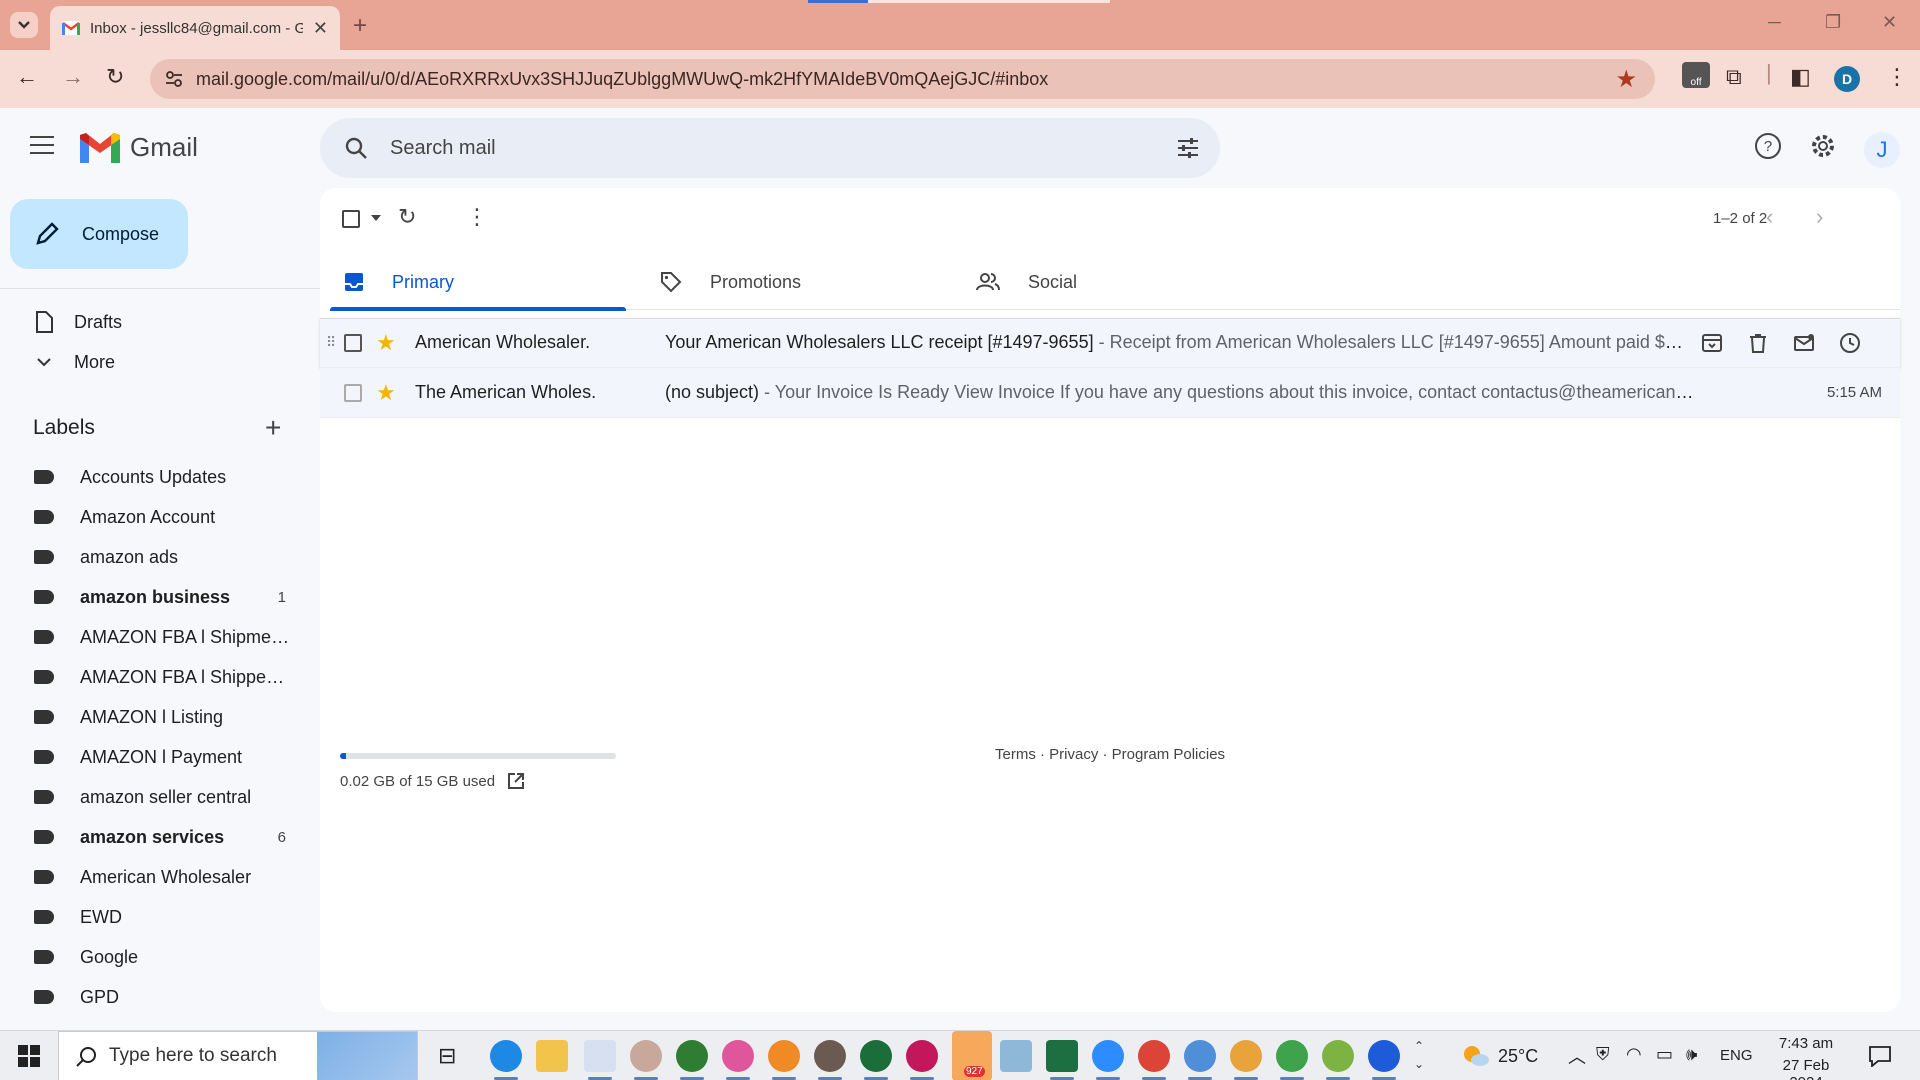  What do you see at coordinates (692, 1060) in the screenshot?
I see `chrome-profile-2-icon` at bounding box center [692, 1060].